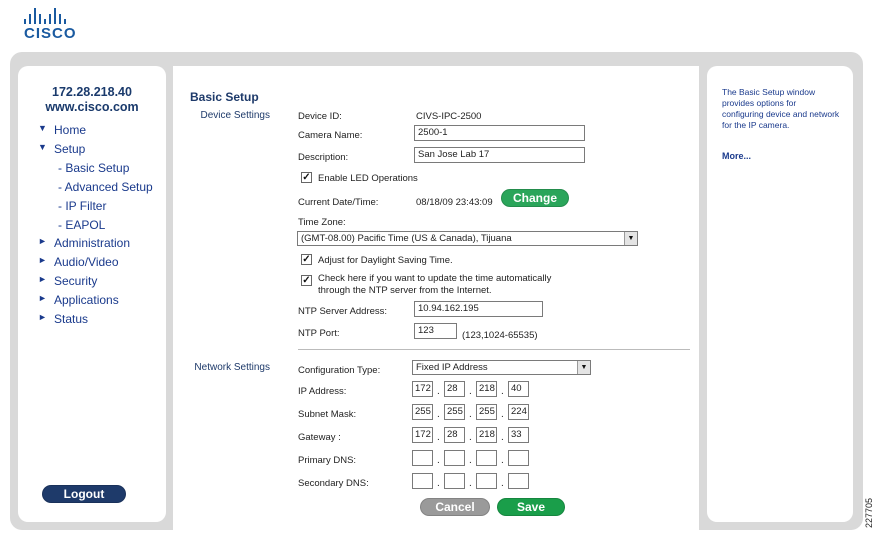  I want to click on daylight-saving-checkbox: ✓, so click(306, 259).